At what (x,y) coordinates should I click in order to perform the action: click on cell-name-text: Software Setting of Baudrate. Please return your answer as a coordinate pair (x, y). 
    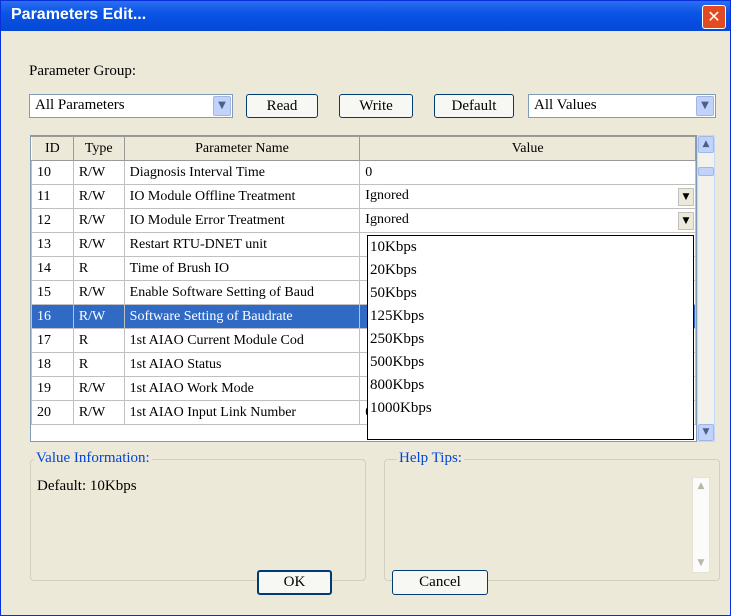
    Looking at the image, I should click on (211, 316).